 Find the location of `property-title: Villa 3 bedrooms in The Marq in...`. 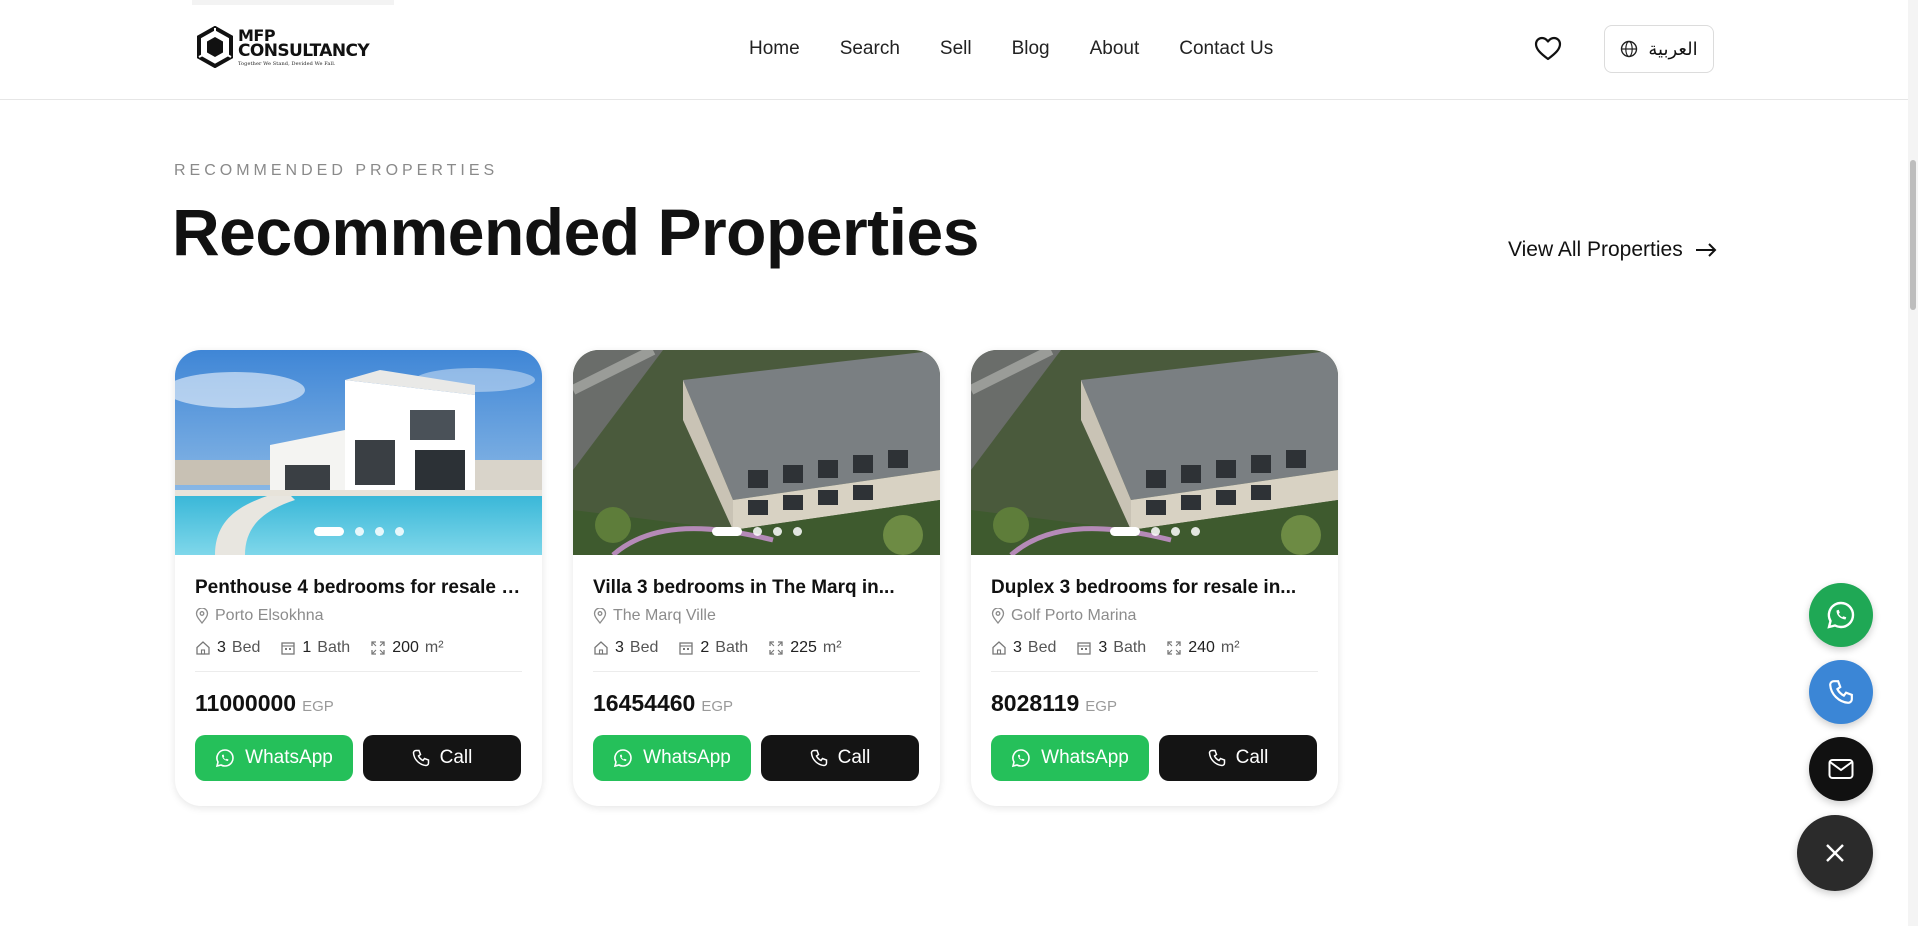

property-title: Villa 3 bedrooms in The Marq in... is located at coordinates (756, 588).